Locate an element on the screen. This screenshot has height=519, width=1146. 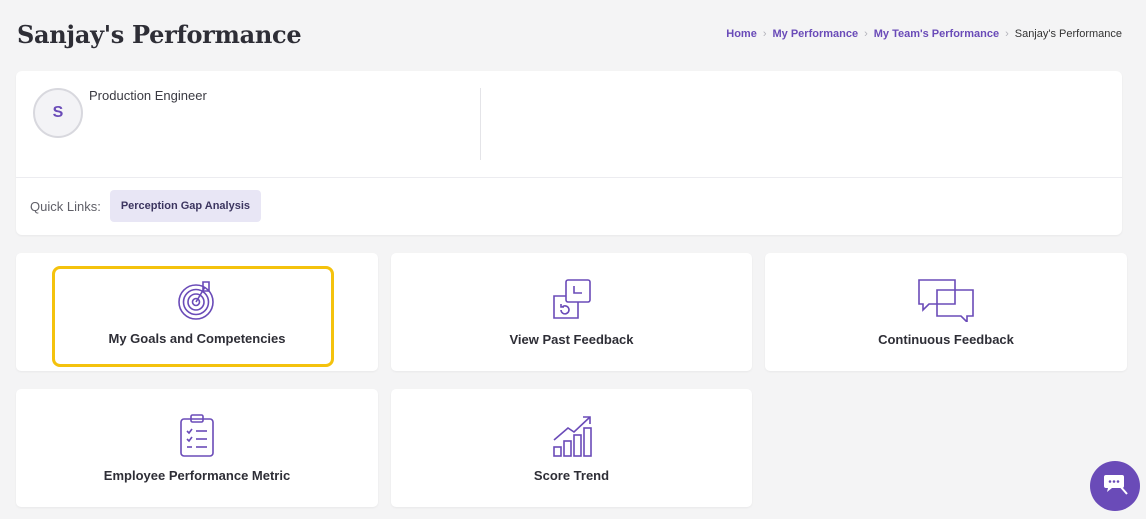
tile-continuous-feedback: Continuous Feedback is located at coordinates (946, 312).